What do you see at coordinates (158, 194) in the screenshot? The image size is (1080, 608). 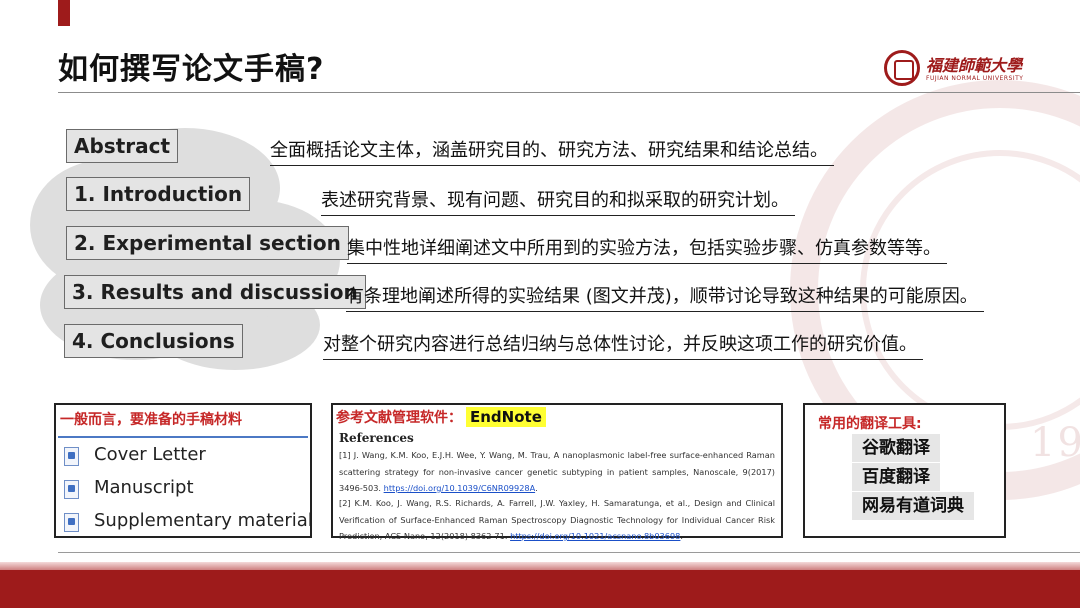 I see `section-label-introduction: 1. Introduction` at bounding box center [158, 194].